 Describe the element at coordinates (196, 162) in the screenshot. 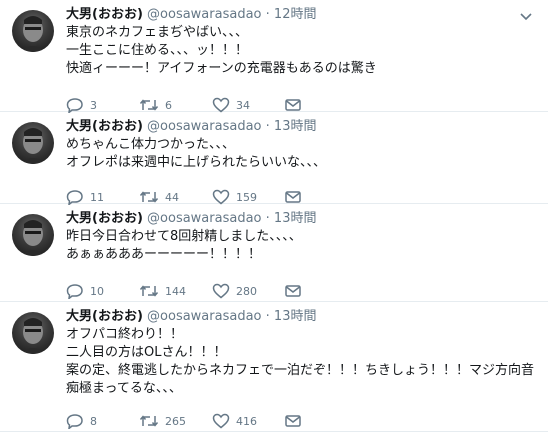

I see `tweet-line: オフレポは来週中に上げられたらいいな、、、` at that location.